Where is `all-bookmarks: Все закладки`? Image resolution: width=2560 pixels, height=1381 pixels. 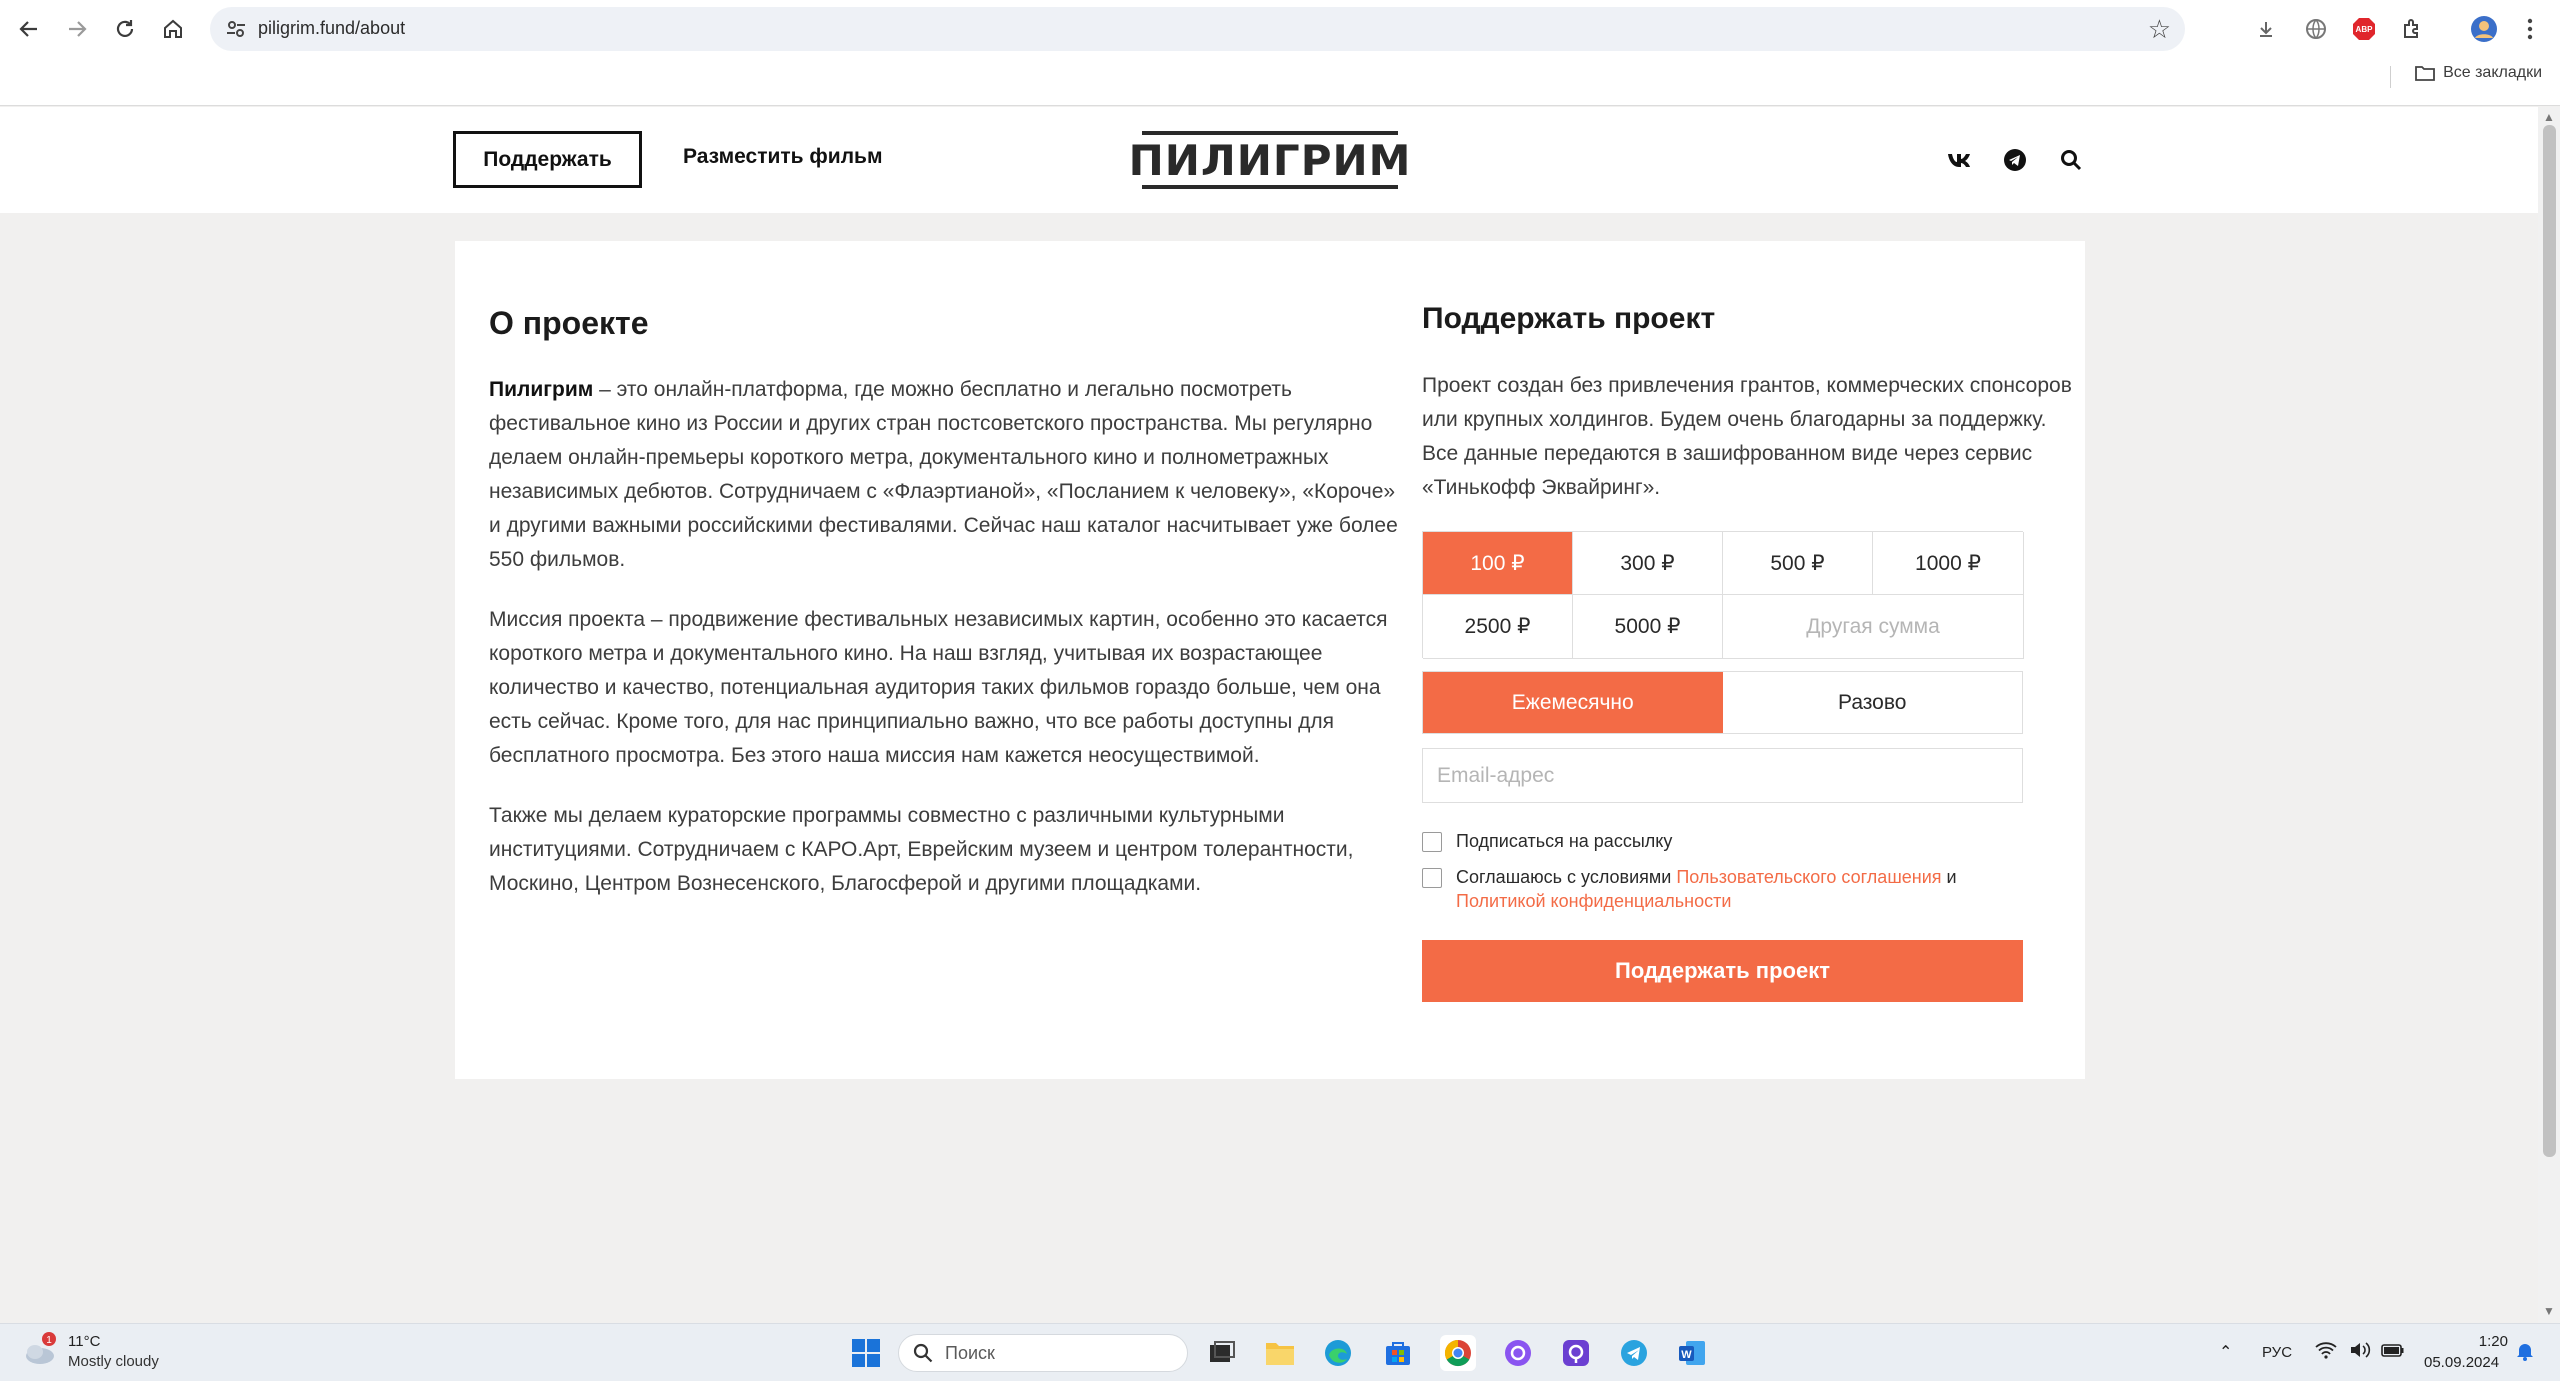 all-bookmarks: Все закладки is located at coordinates (2478, 73).